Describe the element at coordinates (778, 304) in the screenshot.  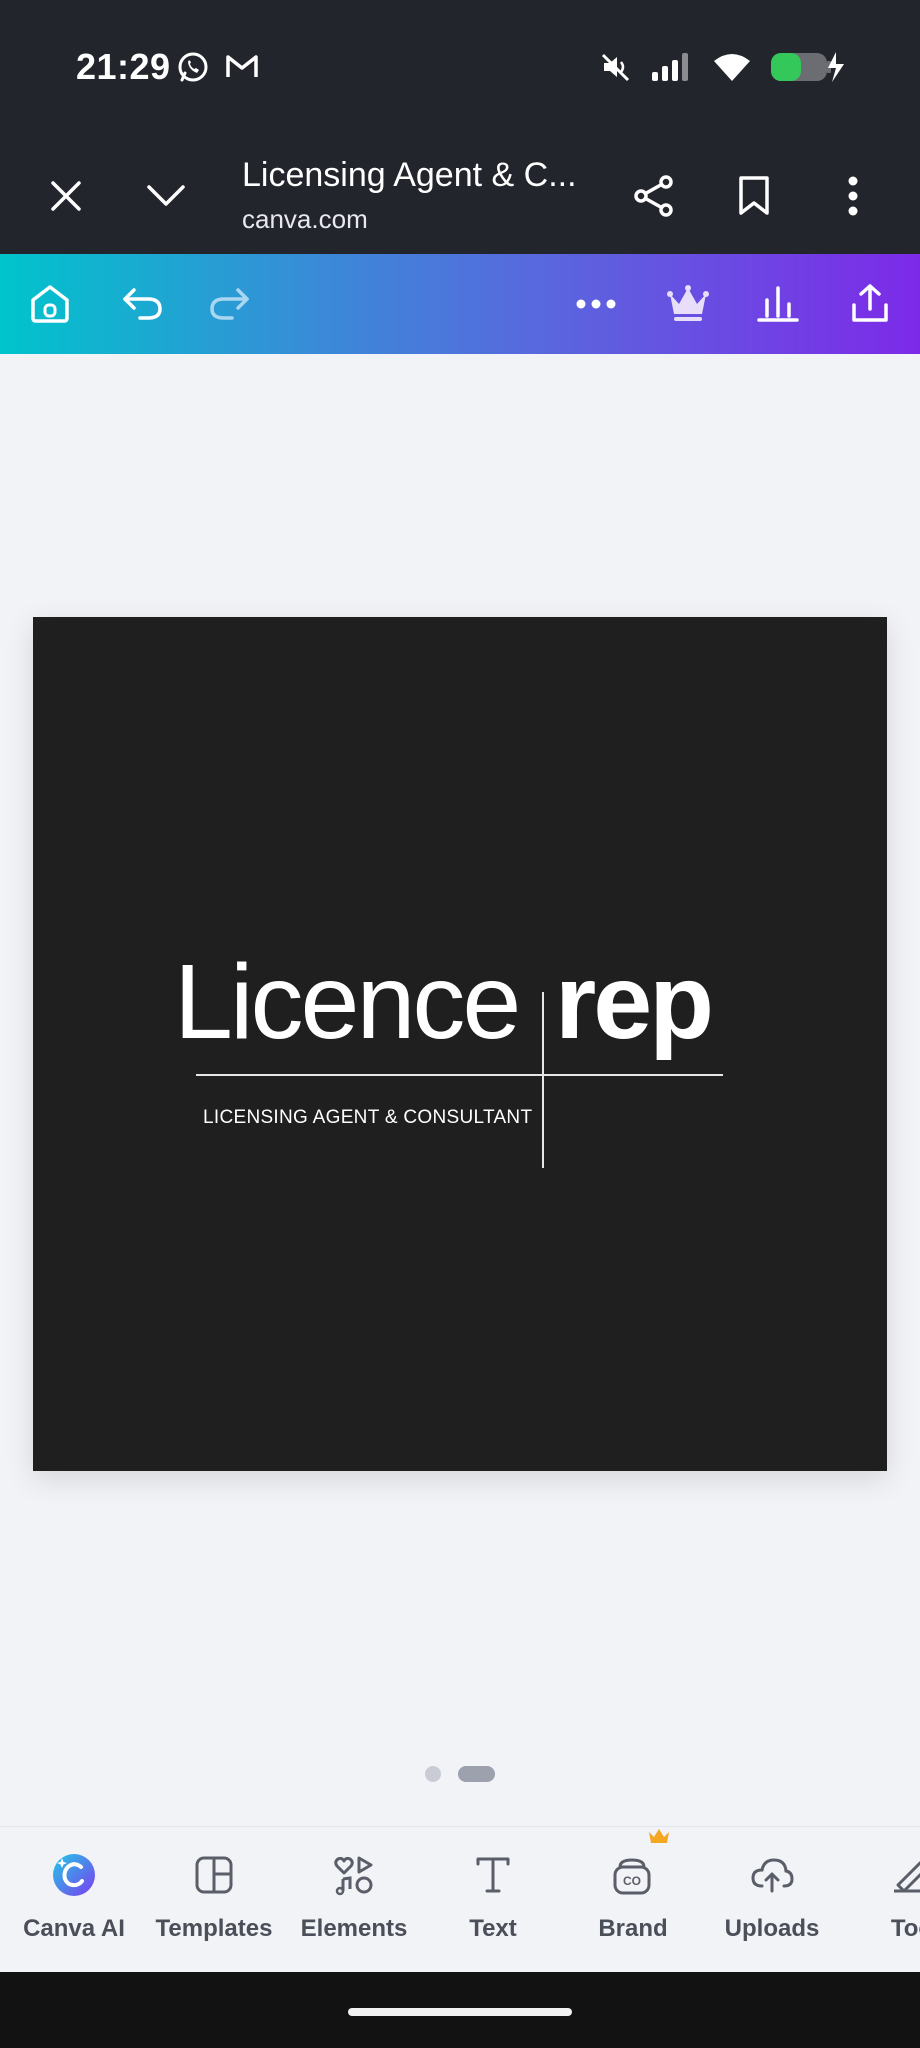
I see `insights-icon` at that location.